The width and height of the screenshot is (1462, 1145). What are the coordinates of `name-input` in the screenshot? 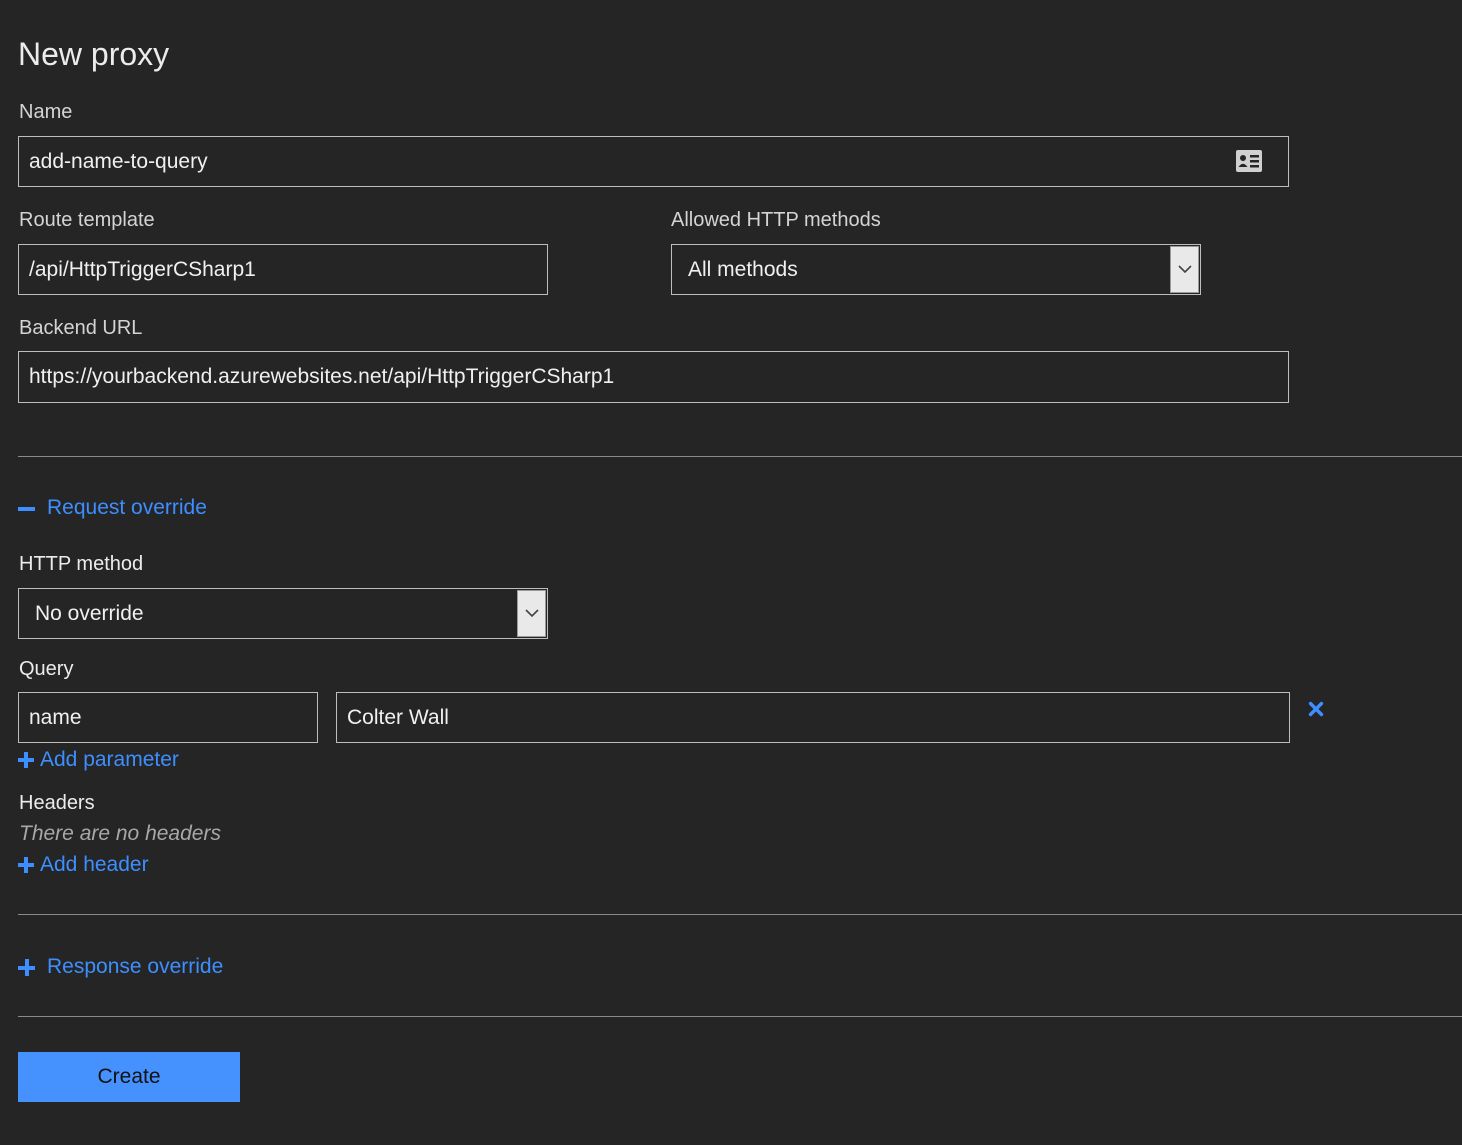 It's located at (653, 161).